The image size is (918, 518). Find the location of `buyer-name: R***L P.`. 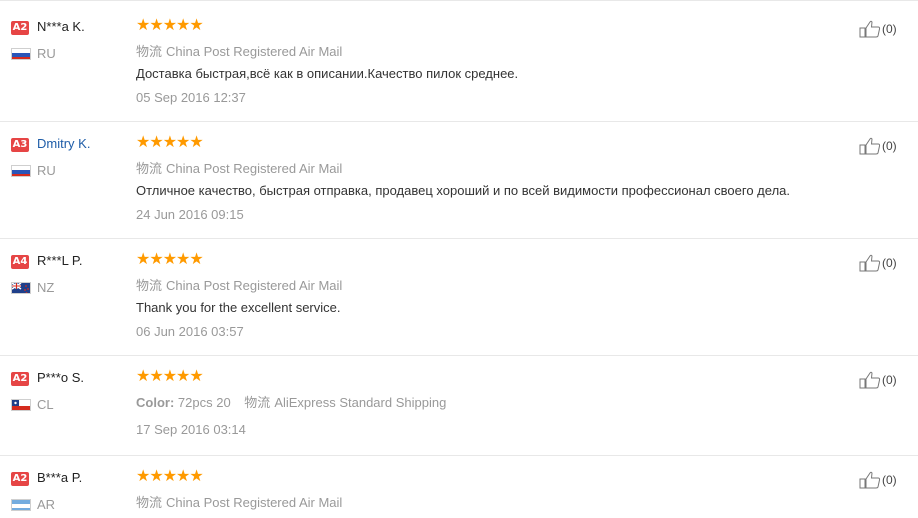

buyer-name: R***L P. is located at coordinates (60, 260).